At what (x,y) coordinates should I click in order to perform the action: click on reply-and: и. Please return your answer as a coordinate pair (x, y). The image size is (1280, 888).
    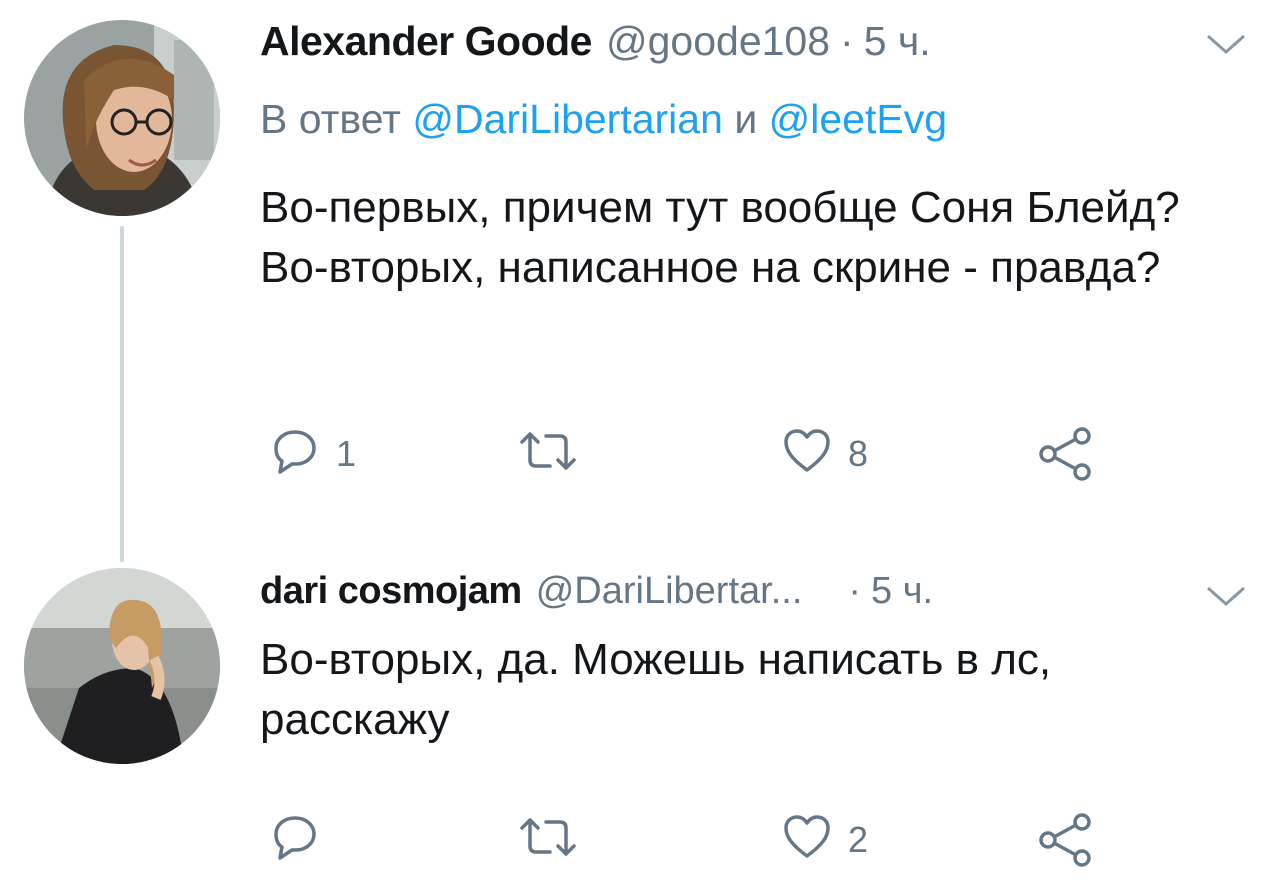
    Looking at the image, I should click on (746, 119).